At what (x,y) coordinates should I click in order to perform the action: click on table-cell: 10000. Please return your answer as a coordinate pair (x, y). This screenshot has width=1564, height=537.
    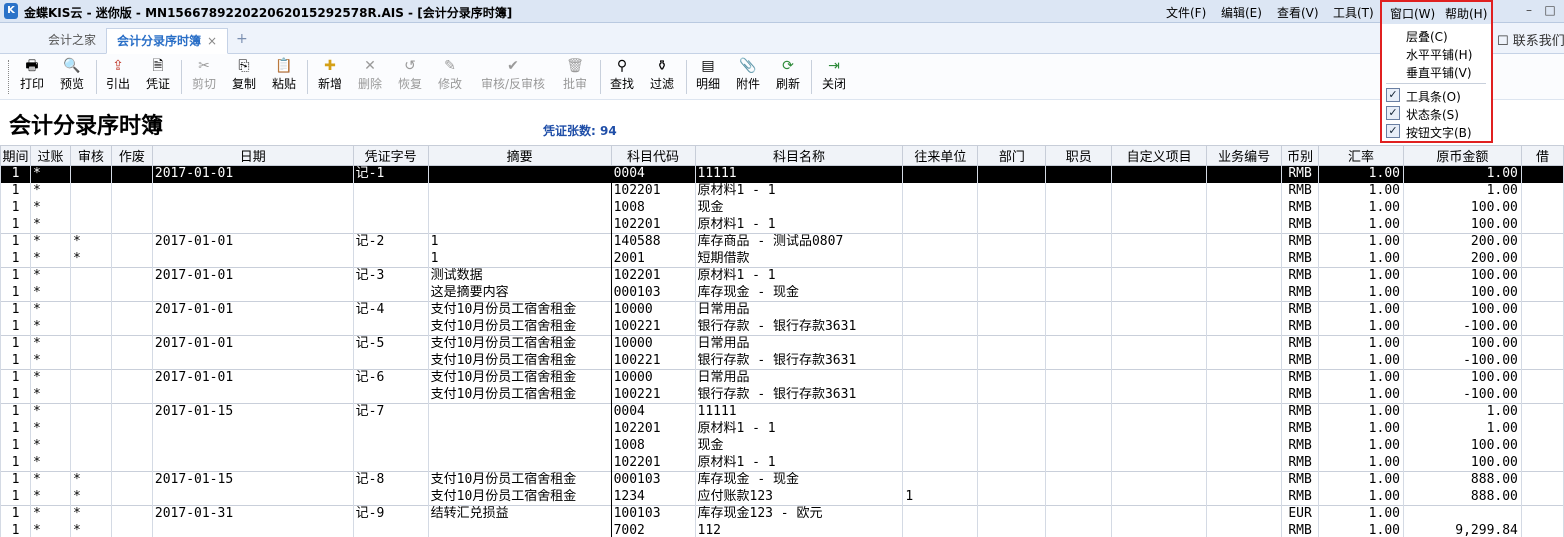
    Looking at the image, I should click on (653, 310).